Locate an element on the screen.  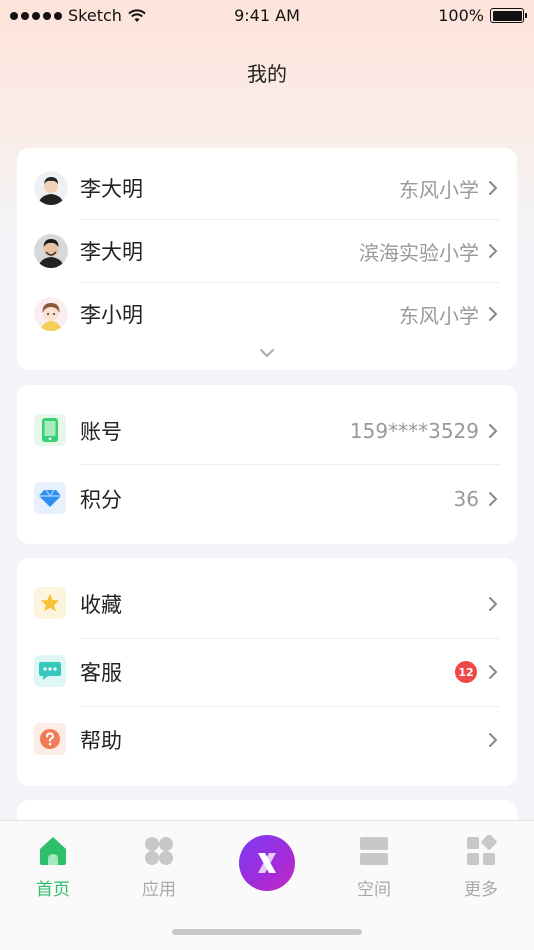
tab-home-label: 首页 is located at coordinates (53, 890).